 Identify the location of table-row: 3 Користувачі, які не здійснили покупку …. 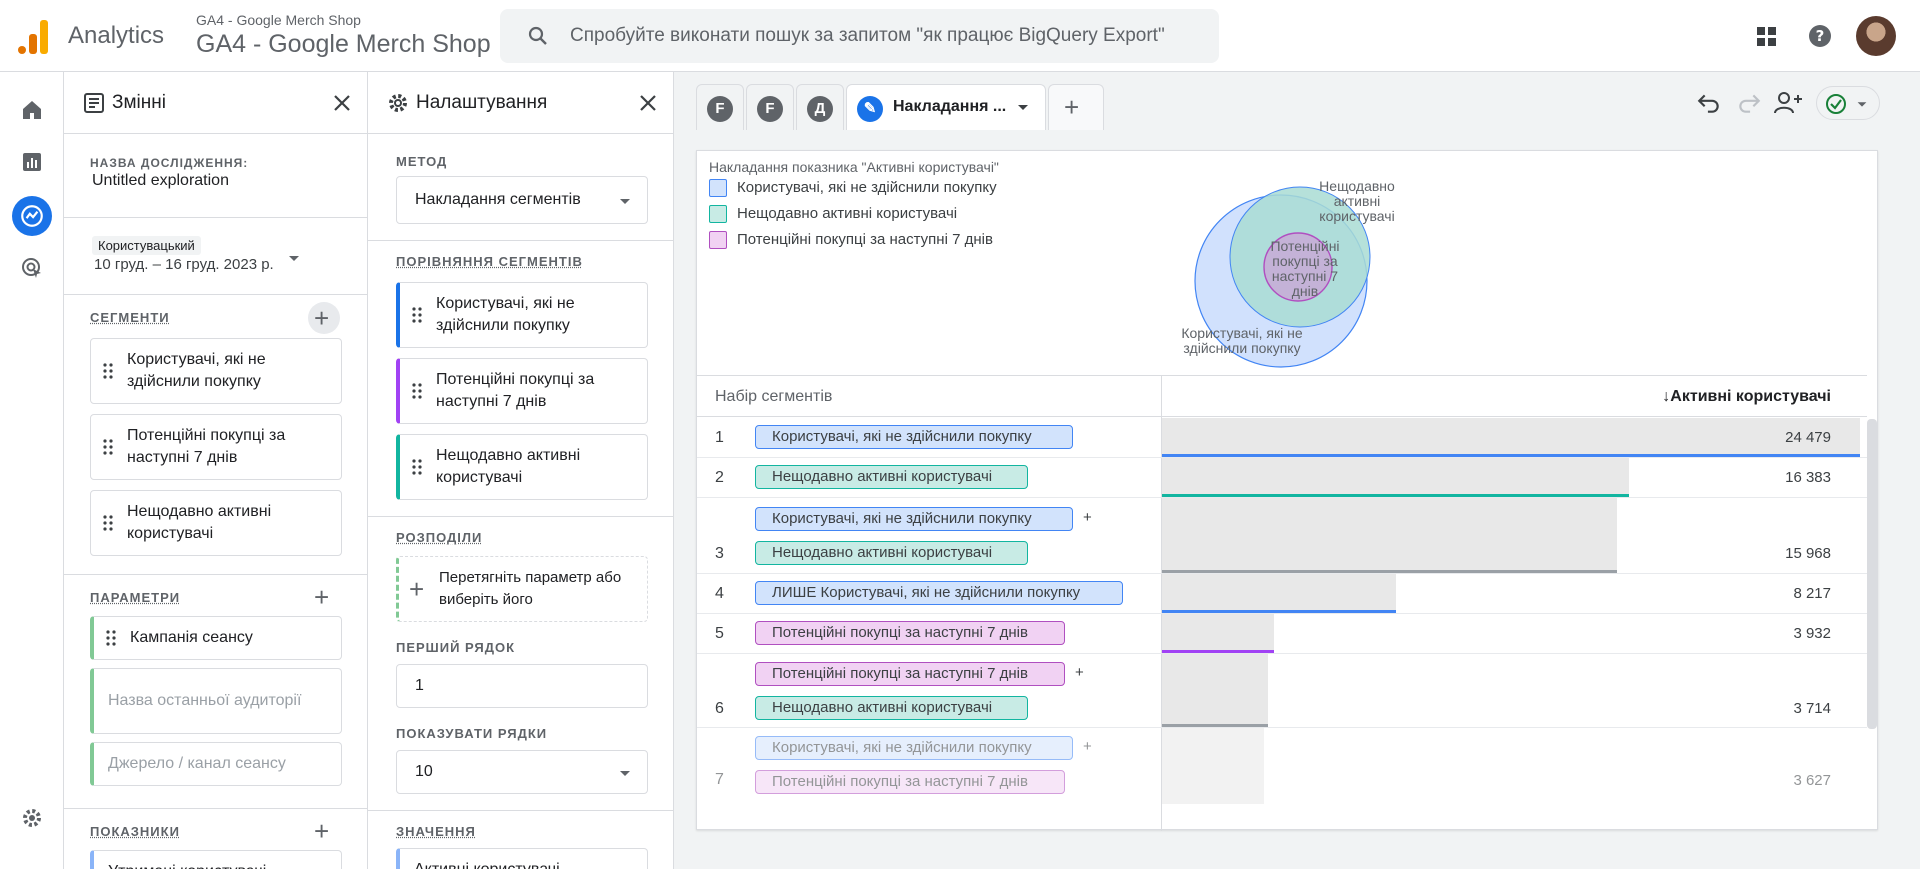
(1282, 536).